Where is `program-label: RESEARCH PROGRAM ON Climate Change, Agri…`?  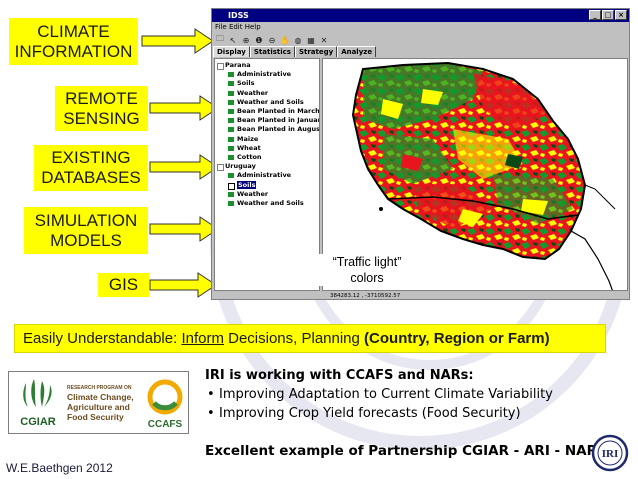
program-label: RESEARCH PROGRAM ON Climate Change, Agri… is located at coordinates (103, 403).